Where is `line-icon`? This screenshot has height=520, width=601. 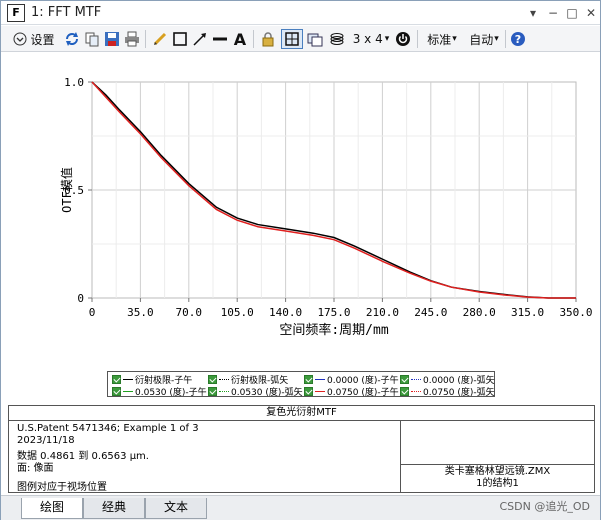 line-icon is located at coordinates (220, 39).